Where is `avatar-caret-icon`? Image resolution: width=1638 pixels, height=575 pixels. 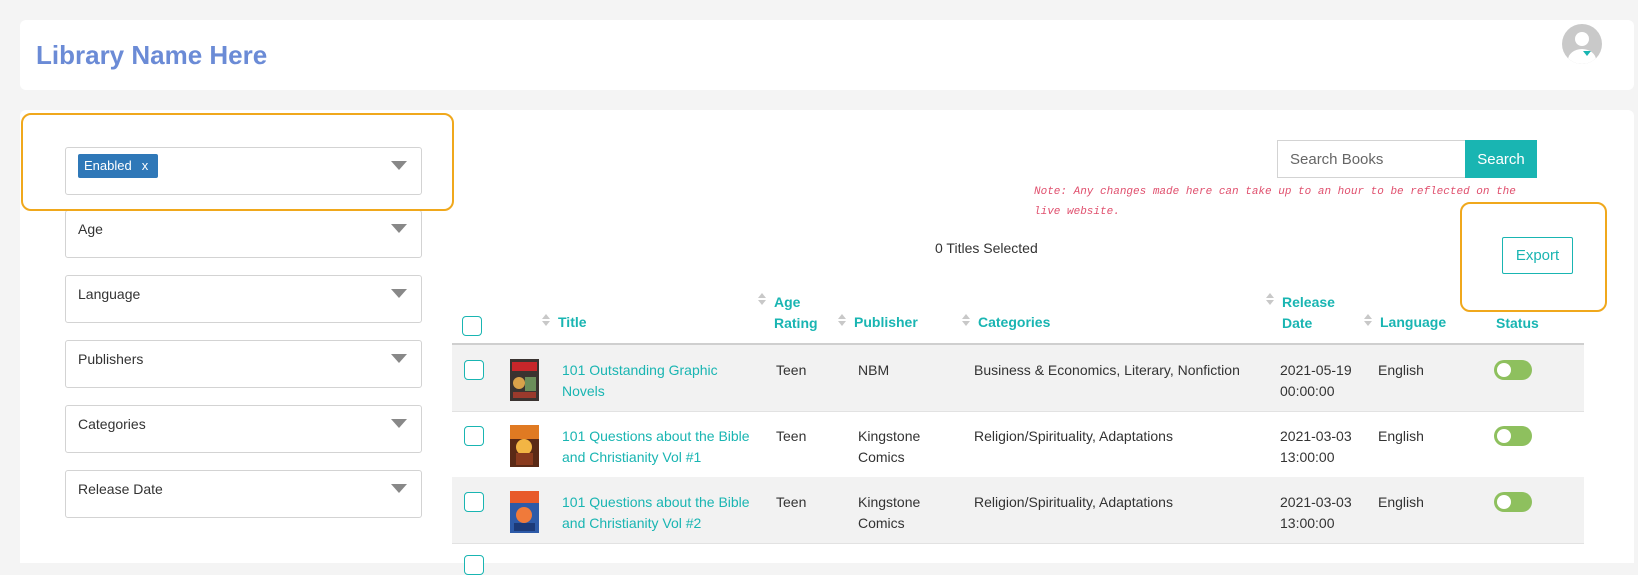 avatar-caret-icon is located at coordinates (1587, 53).